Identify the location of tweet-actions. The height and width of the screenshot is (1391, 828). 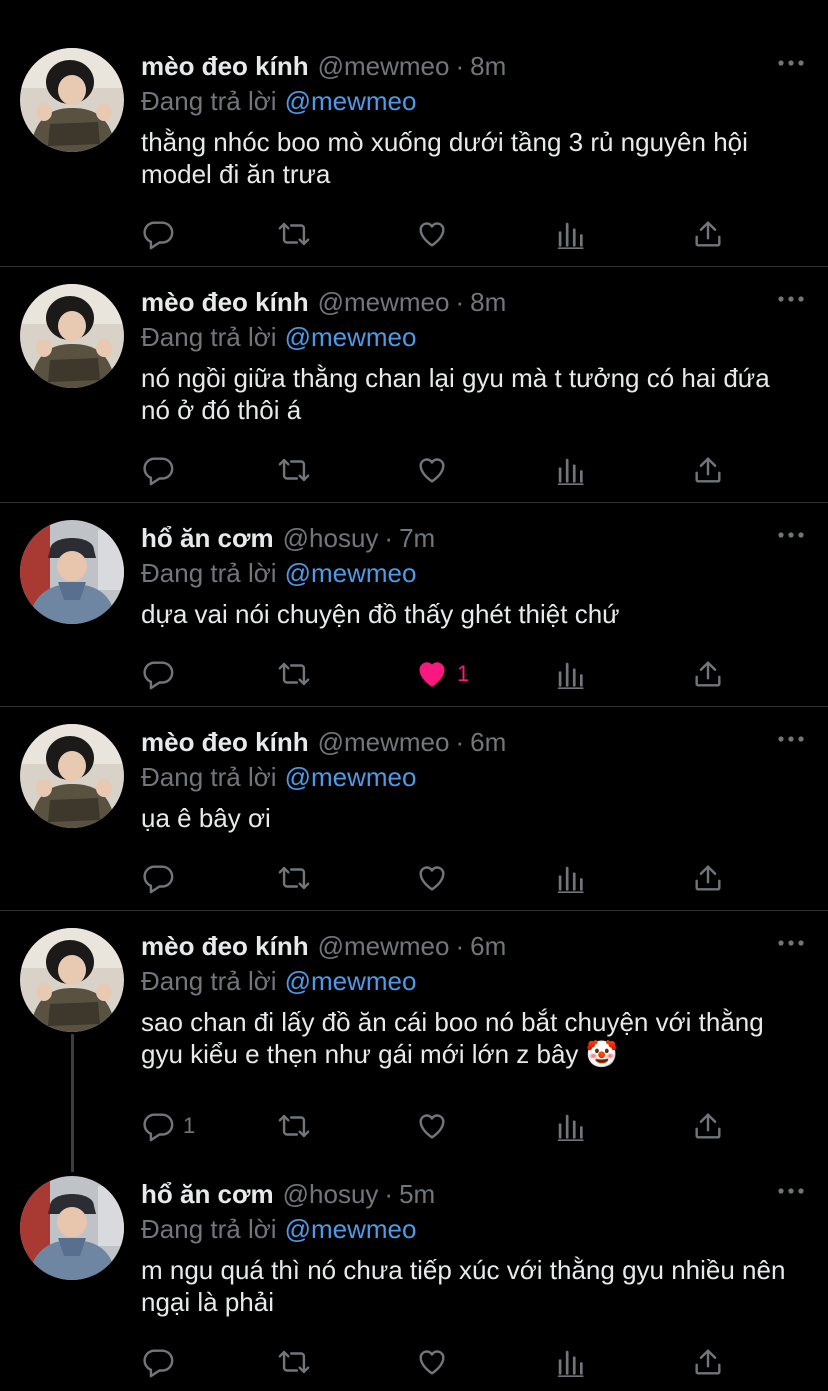
(441, 470).